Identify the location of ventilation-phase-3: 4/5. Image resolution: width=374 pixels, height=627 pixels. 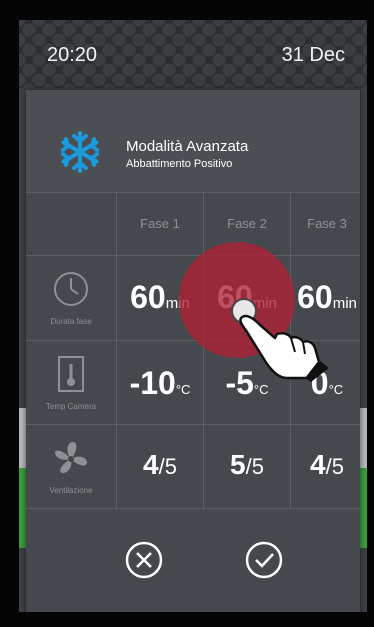
(327, 465).